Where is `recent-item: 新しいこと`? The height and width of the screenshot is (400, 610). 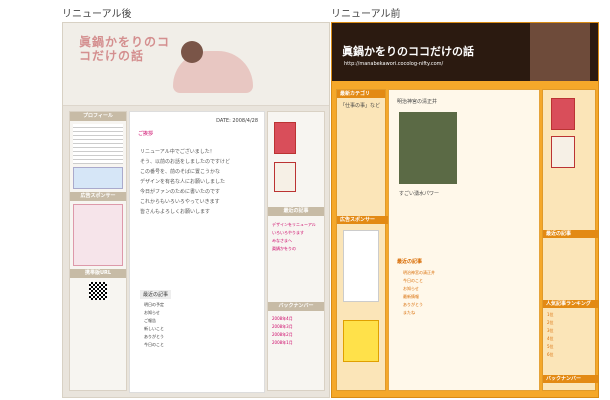
recent-item: 新しいこと is located at coordinates (154, 329).